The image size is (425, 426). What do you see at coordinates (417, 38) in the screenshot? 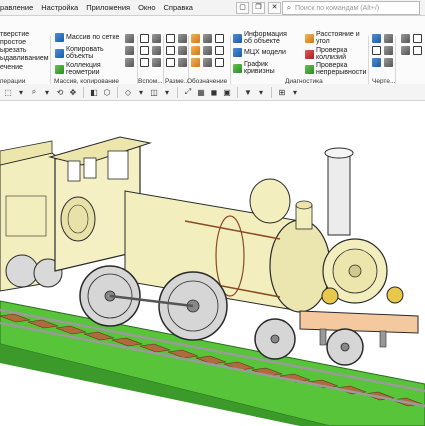
I see `layers-icon` at bounding box center [417, 38].